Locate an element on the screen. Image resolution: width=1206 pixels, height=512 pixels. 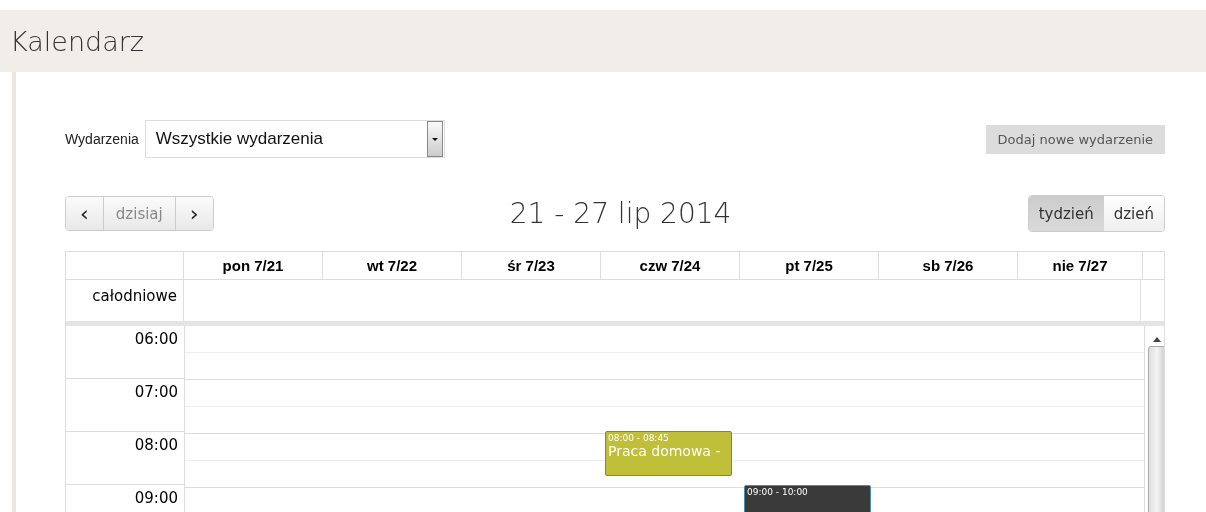
view-tab: dzień is located at coordinates (1133, 213).